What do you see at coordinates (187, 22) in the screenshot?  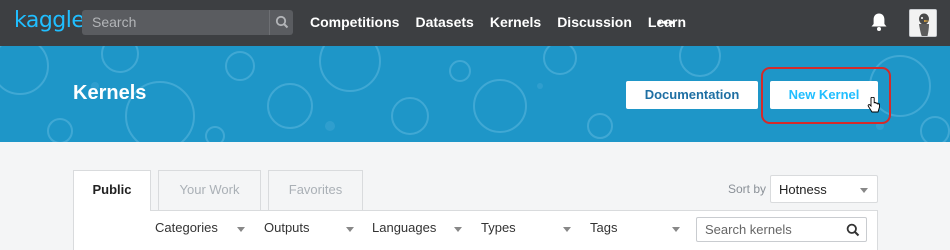 I see `site-search: Search` at bounding box center [187, 22].